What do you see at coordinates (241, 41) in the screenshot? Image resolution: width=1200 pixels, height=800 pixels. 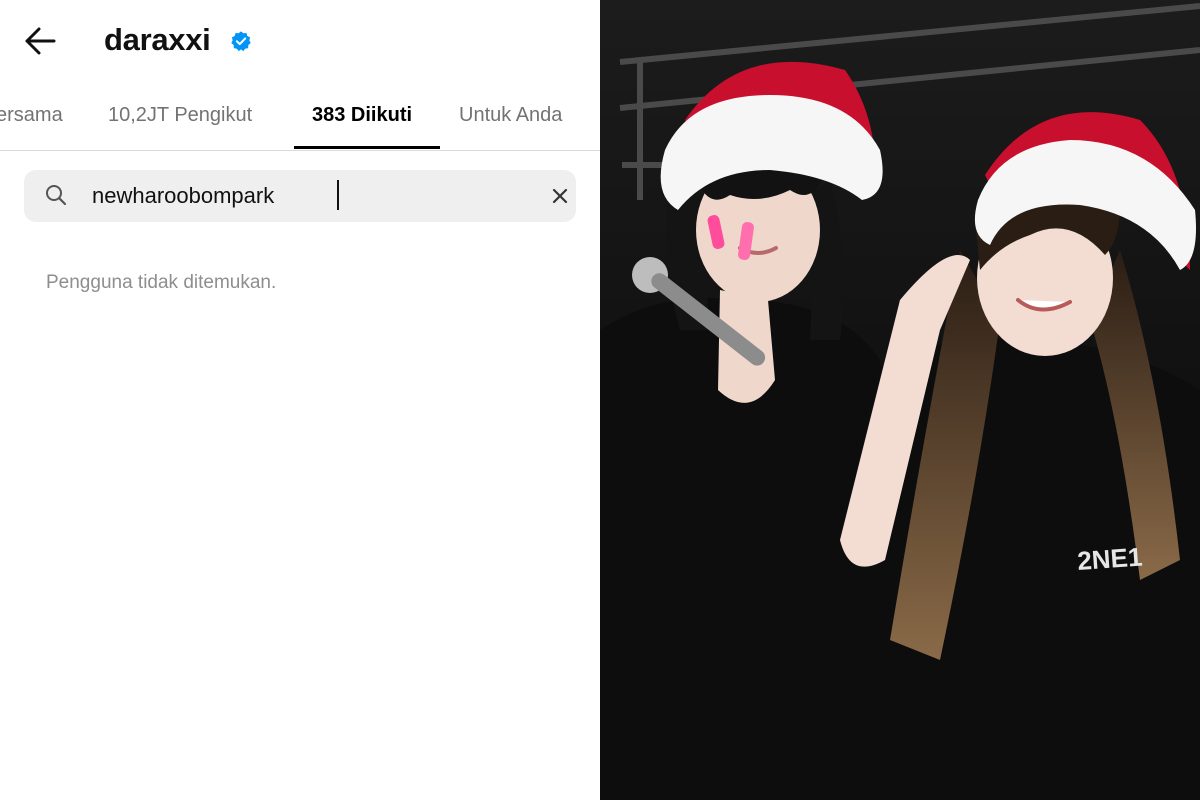 I see `verified-badge-icon` at bounding box center [241, 41].